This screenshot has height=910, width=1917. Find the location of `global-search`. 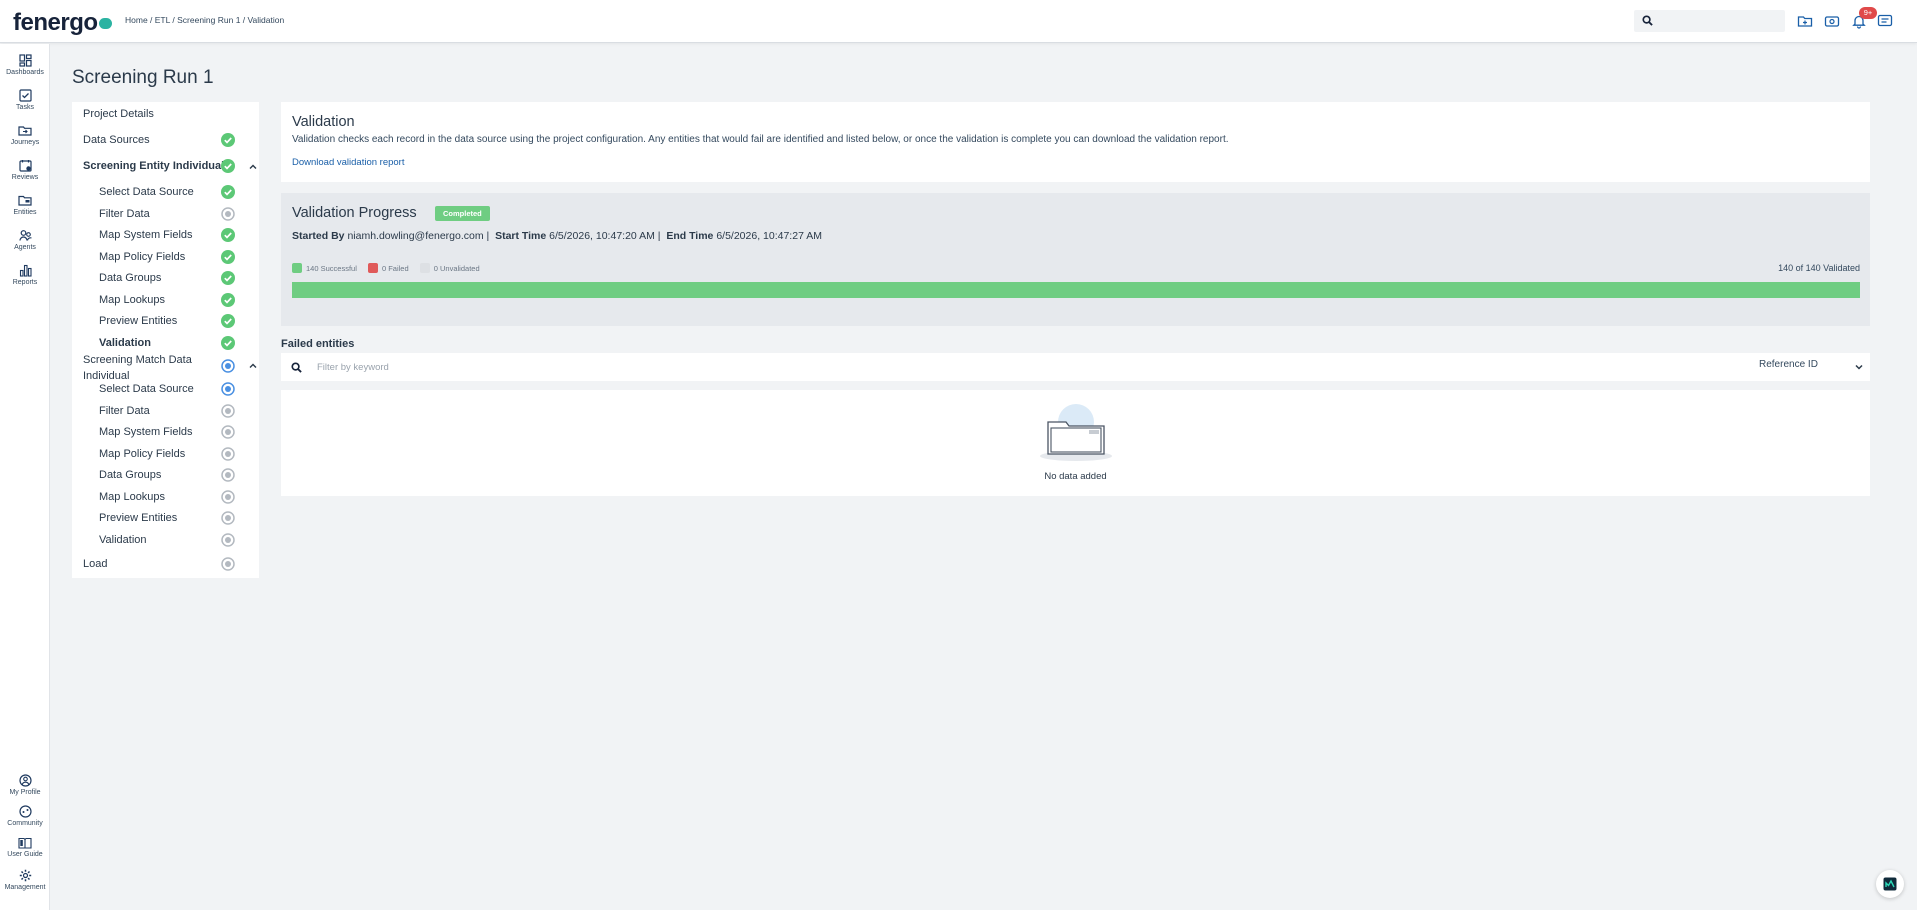

global-search is located at coordinates (1709, 21).